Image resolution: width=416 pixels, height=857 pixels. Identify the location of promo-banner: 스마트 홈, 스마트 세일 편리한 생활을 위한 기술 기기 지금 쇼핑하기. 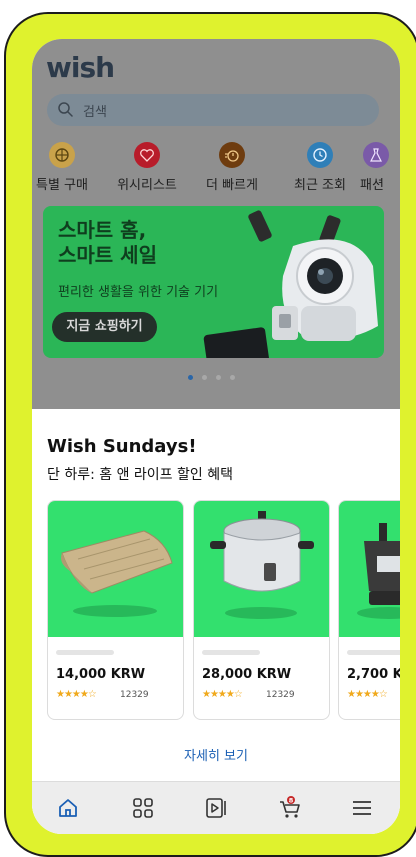
(213, 282).